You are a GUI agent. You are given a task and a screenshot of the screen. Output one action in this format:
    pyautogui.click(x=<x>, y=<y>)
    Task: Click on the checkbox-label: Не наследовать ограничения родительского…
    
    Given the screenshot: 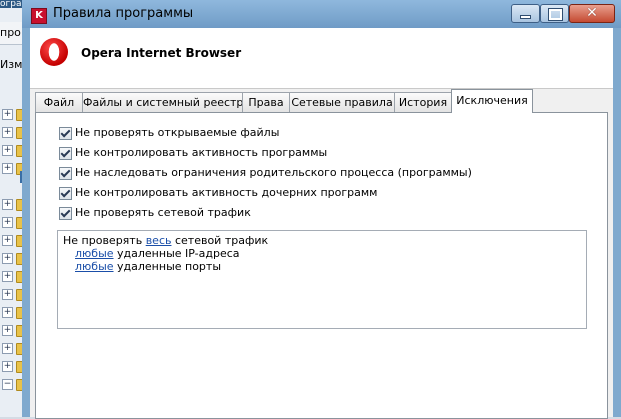 What is the action you would take?
    pyautogui.click(x=273, y=172)
    